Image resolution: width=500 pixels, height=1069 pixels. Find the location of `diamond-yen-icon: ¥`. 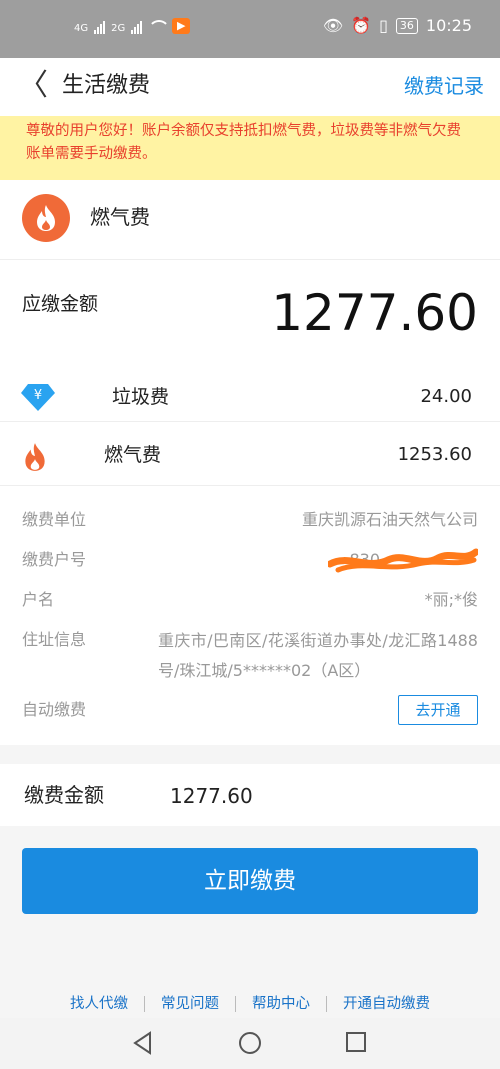

diamond-yen-icon: ¥ is located at coordinates (38, 399).